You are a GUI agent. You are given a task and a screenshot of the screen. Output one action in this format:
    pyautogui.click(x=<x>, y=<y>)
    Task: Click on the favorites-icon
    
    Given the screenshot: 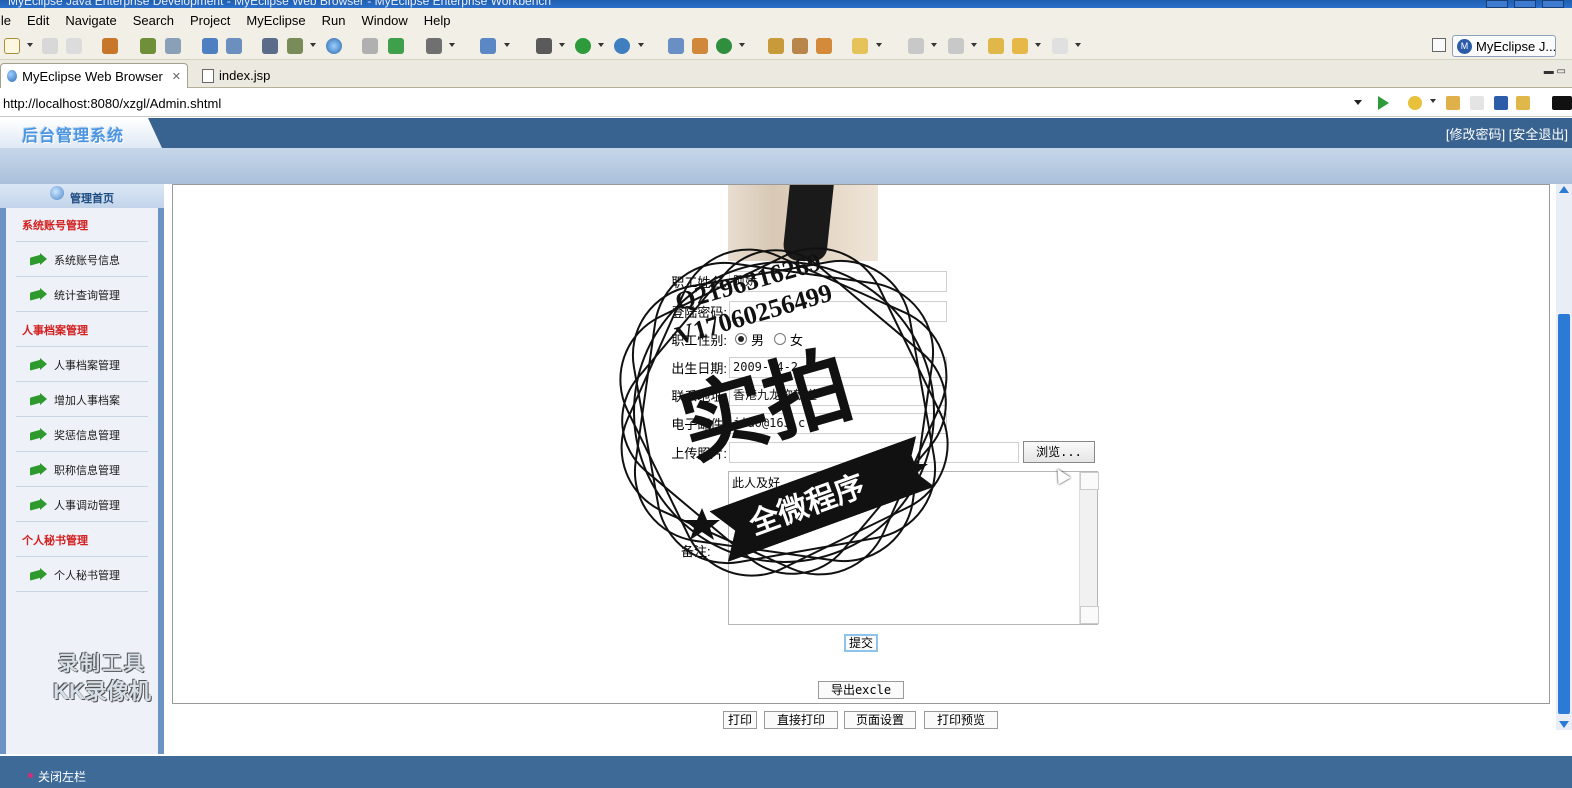 What is the action you would take?
    pyautogui.click(x=1415, y=103)
    